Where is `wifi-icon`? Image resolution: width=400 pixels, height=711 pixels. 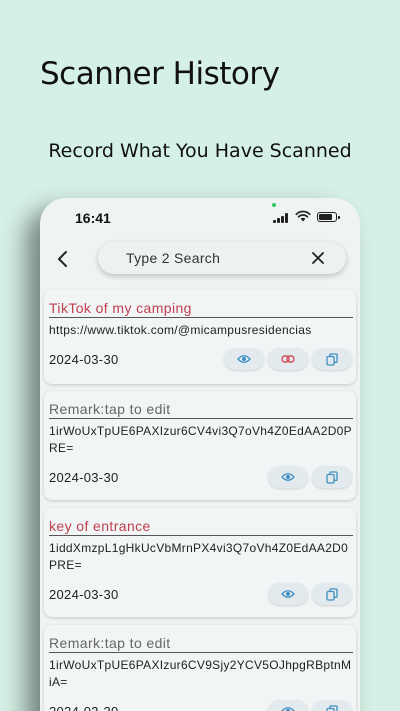
wifi-icon is located at coordinates (303, 216).